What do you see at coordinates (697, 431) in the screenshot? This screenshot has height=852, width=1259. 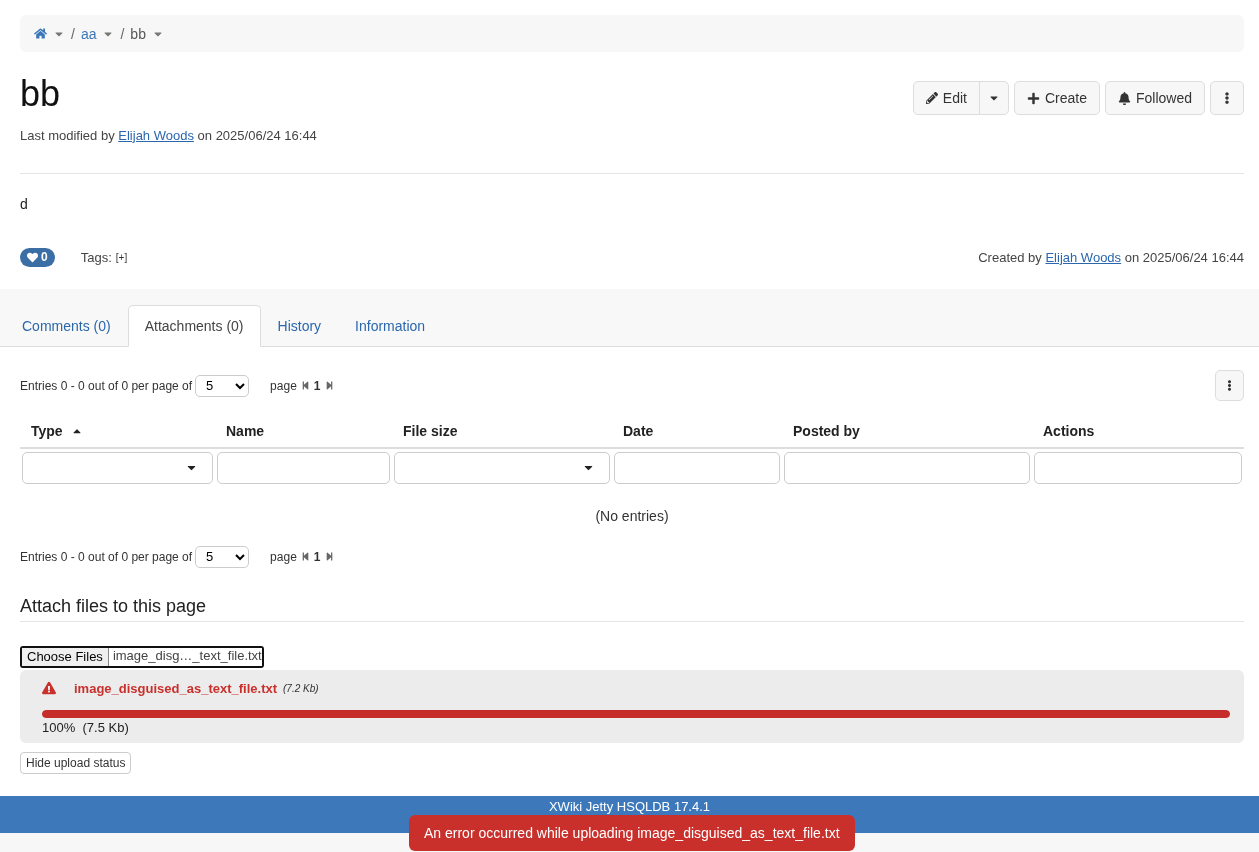 I see `column-header: Date` at bounding box center [697, 431].